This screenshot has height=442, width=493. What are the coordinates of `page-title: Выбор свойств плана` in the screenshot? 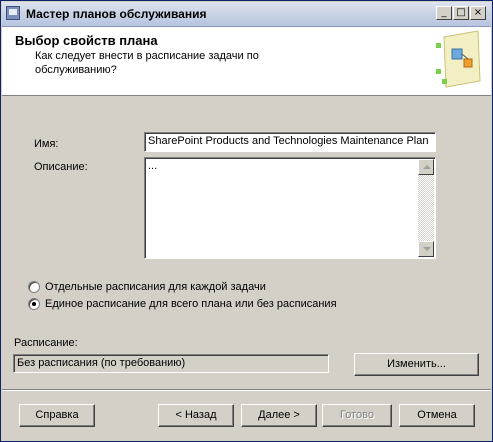 It's located at (86, 40).